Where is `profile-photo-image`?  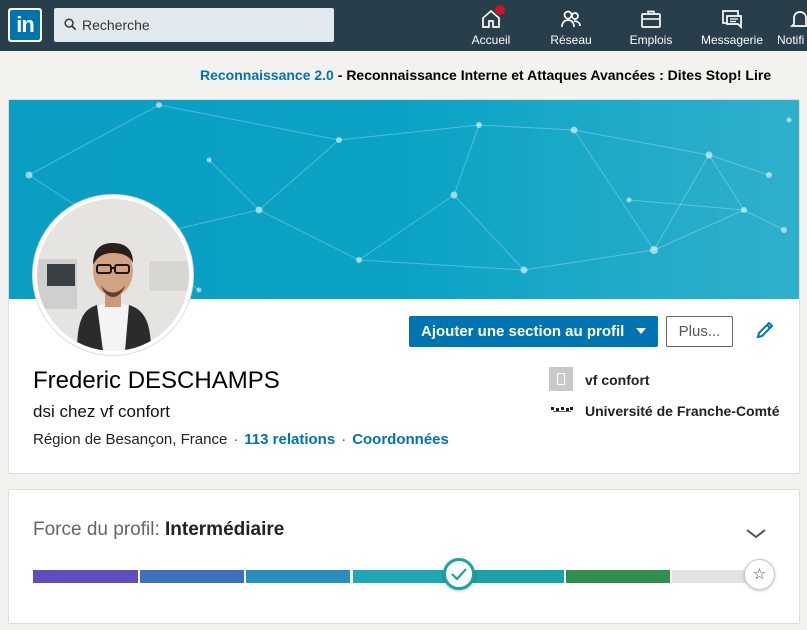
profile-photo-image is located at coordinates (113, 275).